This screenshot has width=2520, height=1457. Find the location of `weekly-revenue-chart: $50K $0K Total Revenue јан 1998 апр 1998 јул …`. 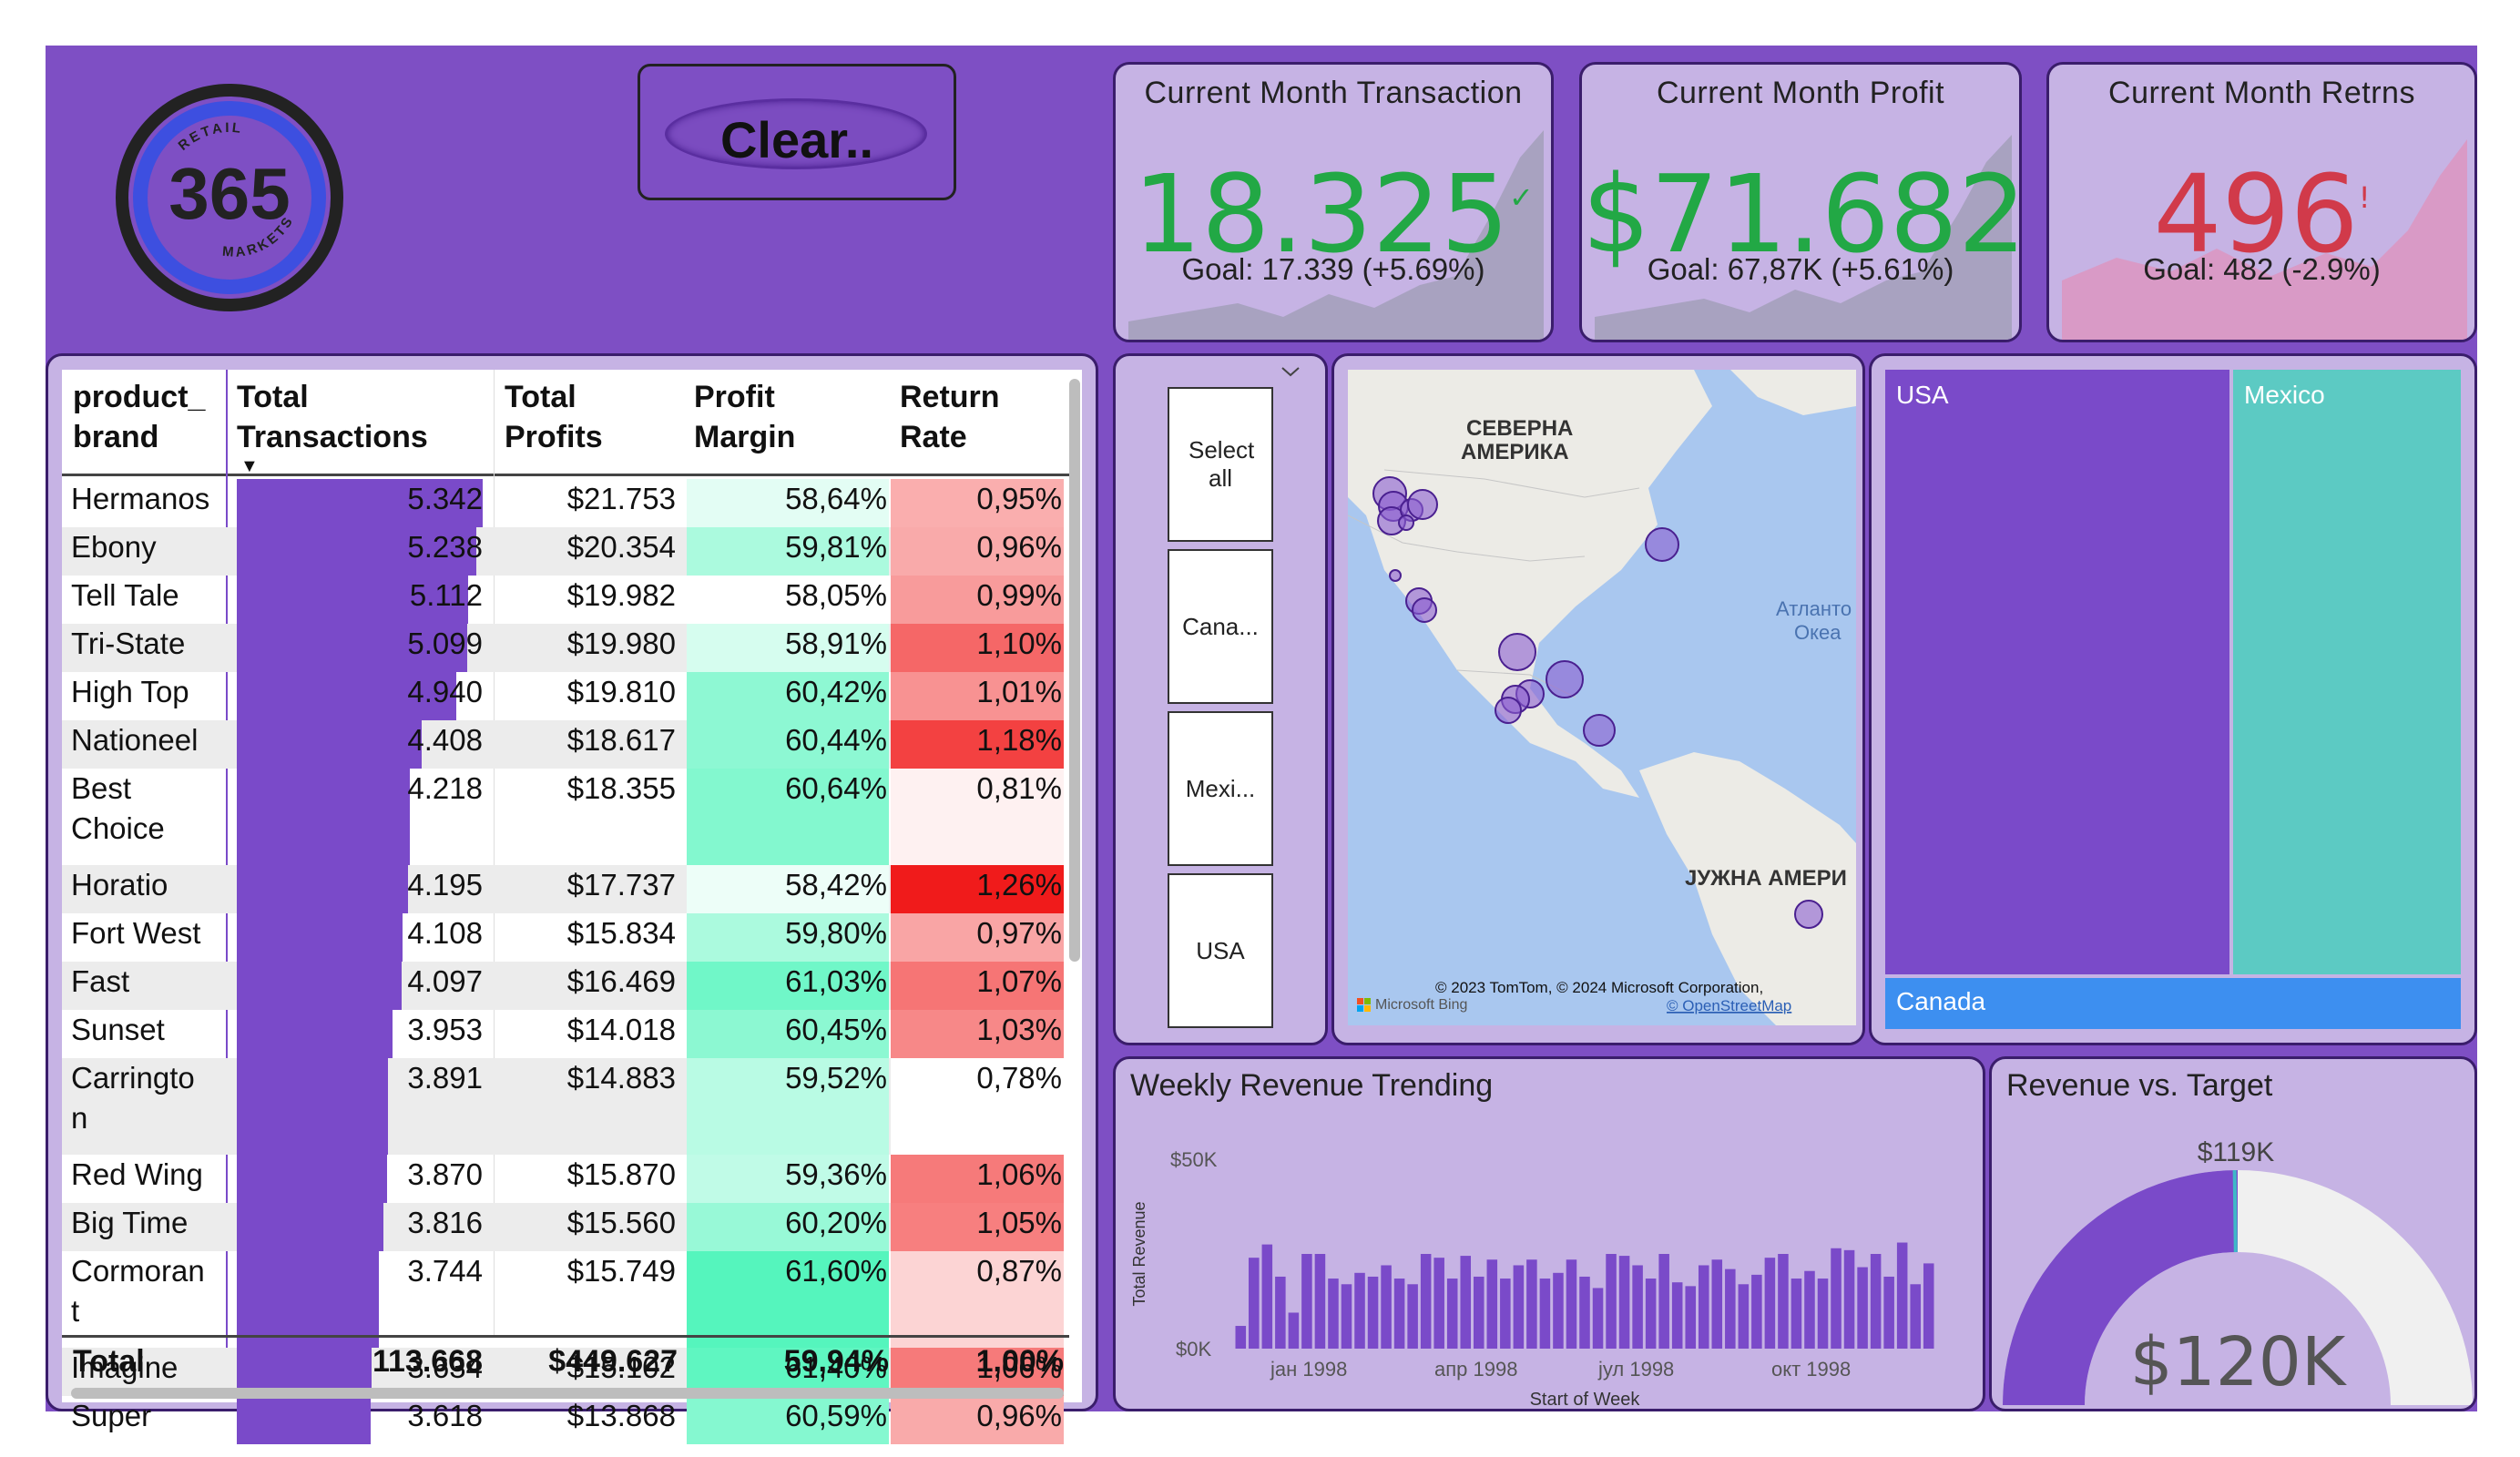

weekly-revenue-chart: $50K $0K Total Revenue јан 1998 апр 1998 јул … is located at coordinates (1532, 1278).